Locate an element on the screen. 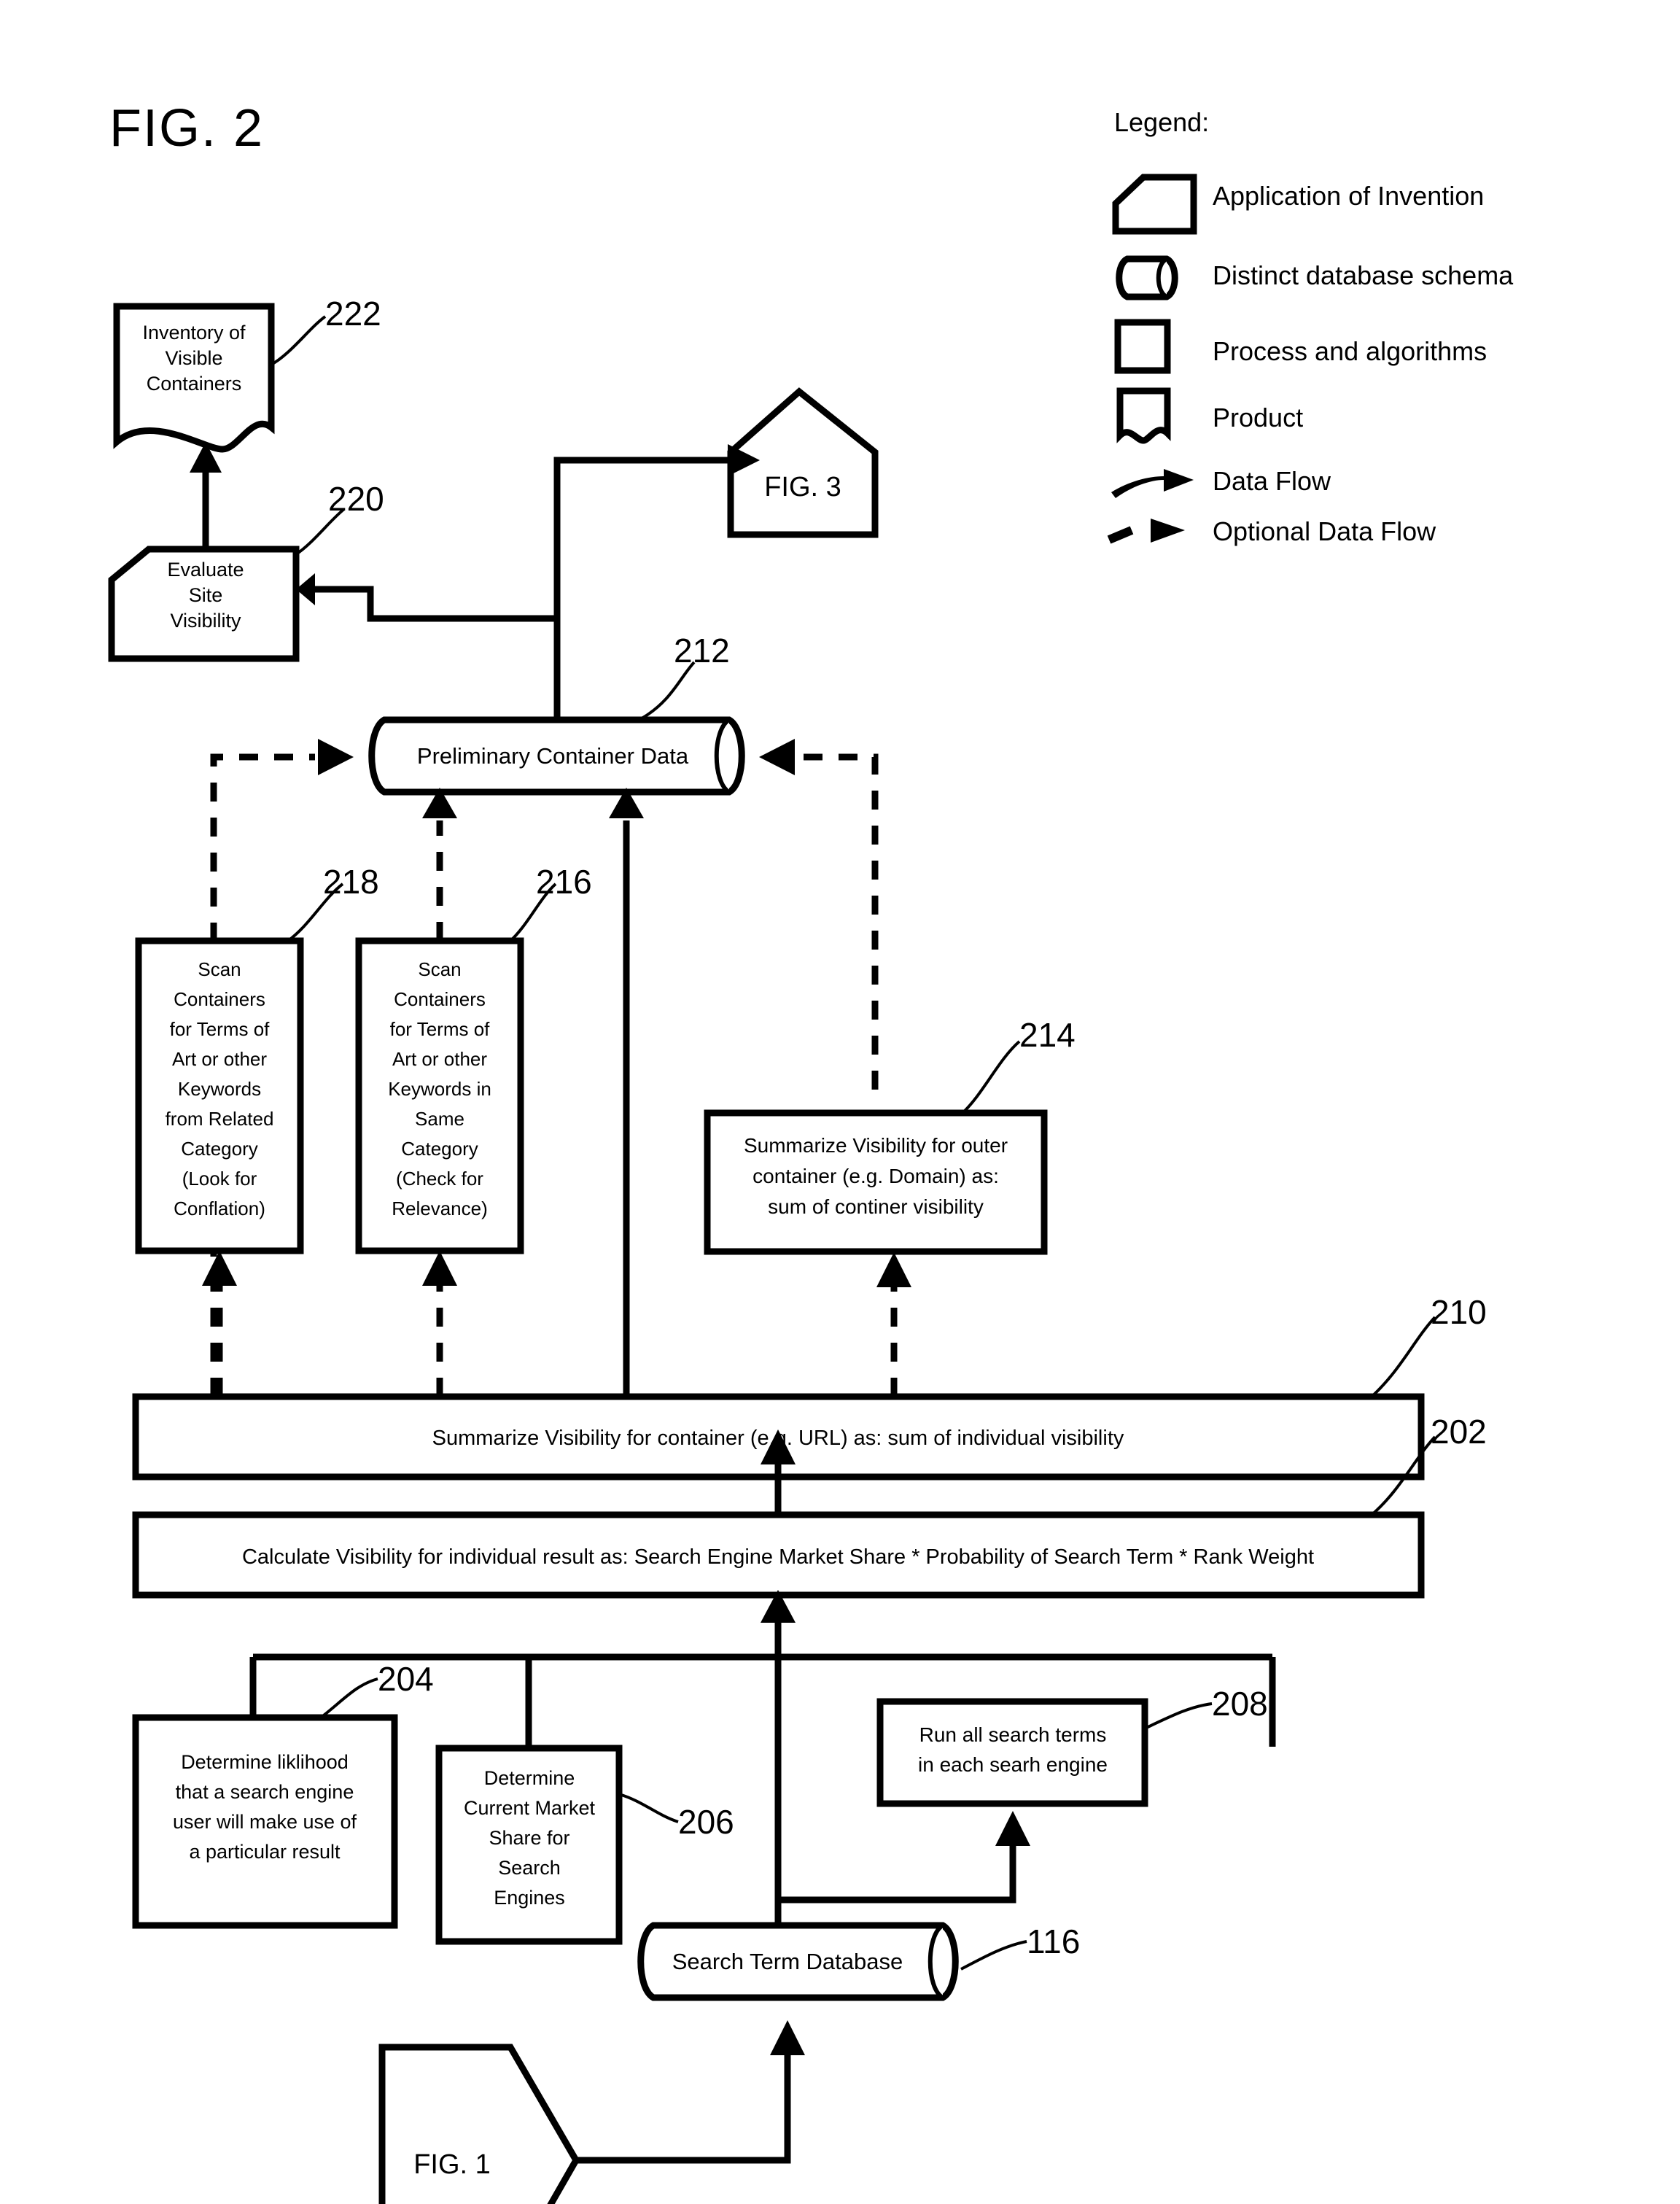 The height and width of the screenshot is (2204, 1680). node-inventory-of-visible-containers: Inventory of Visible Containers is located at coordinates (194, 378).